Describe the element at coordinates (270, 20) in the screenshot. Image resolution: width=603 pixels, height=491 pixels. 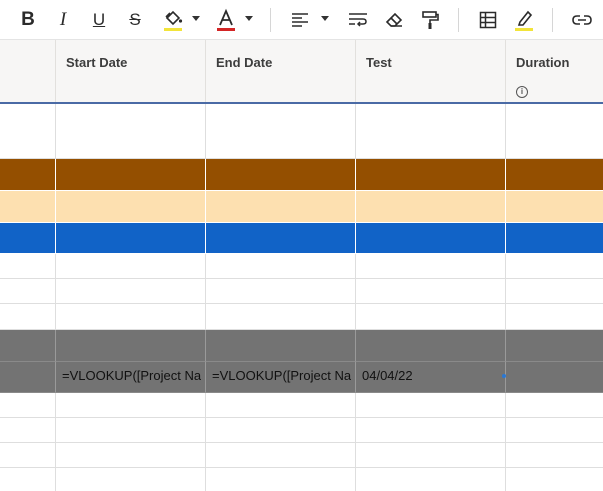
I see `toolbar-divider` at that location.